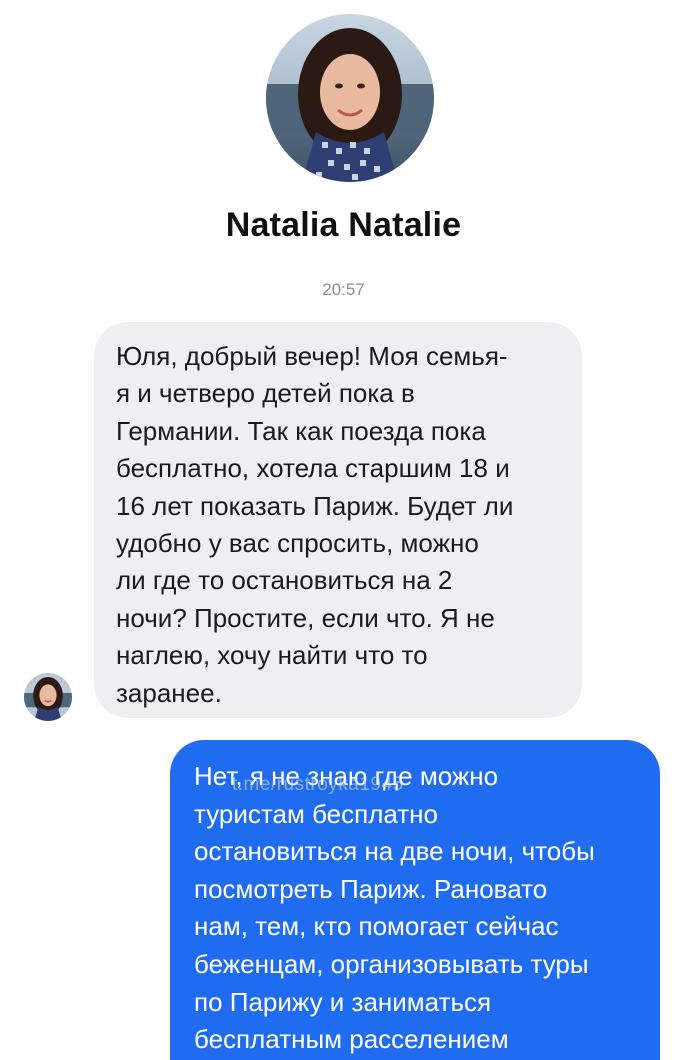 The width and height of the screenshot is (687, 1060). I want to click on sender-photo-icon, so click(48, 697).